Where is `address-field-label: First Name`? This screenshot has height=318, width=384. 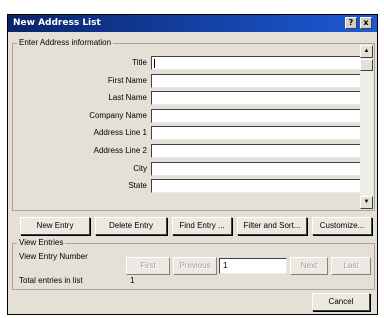
address-field-label: First Name is located at coordinates (127, 80).